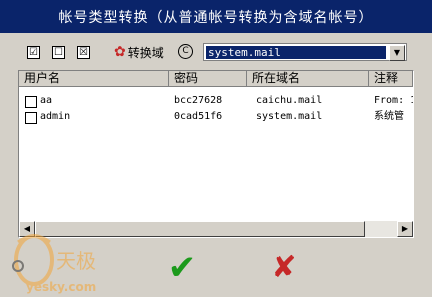 This screenshot has width=432, height=297. What do you see at coordinates (289, 100) in the screenshot?
I see `domain-cell: caichu.mail` at bounding box center [289, 100].